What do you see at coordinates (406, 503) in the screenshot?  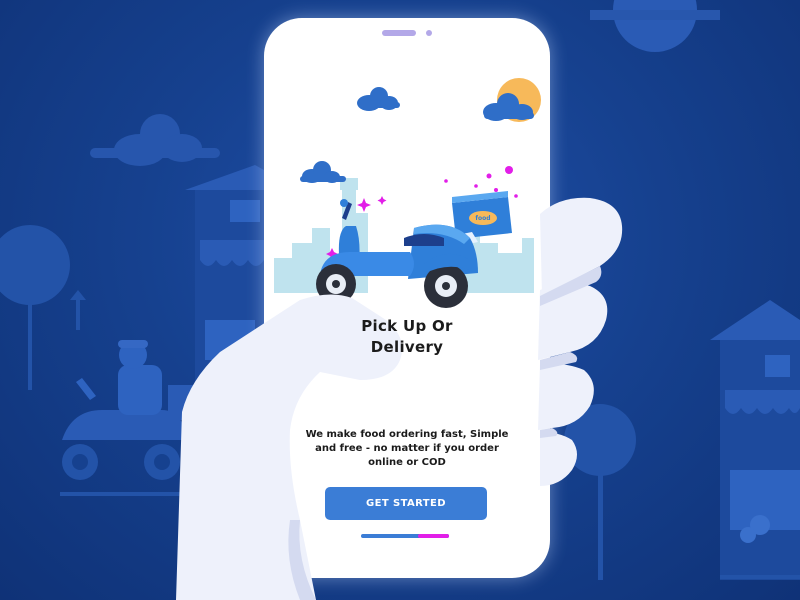 I see `get-started-button: GET STARTED` at bounding box center [406, 503].